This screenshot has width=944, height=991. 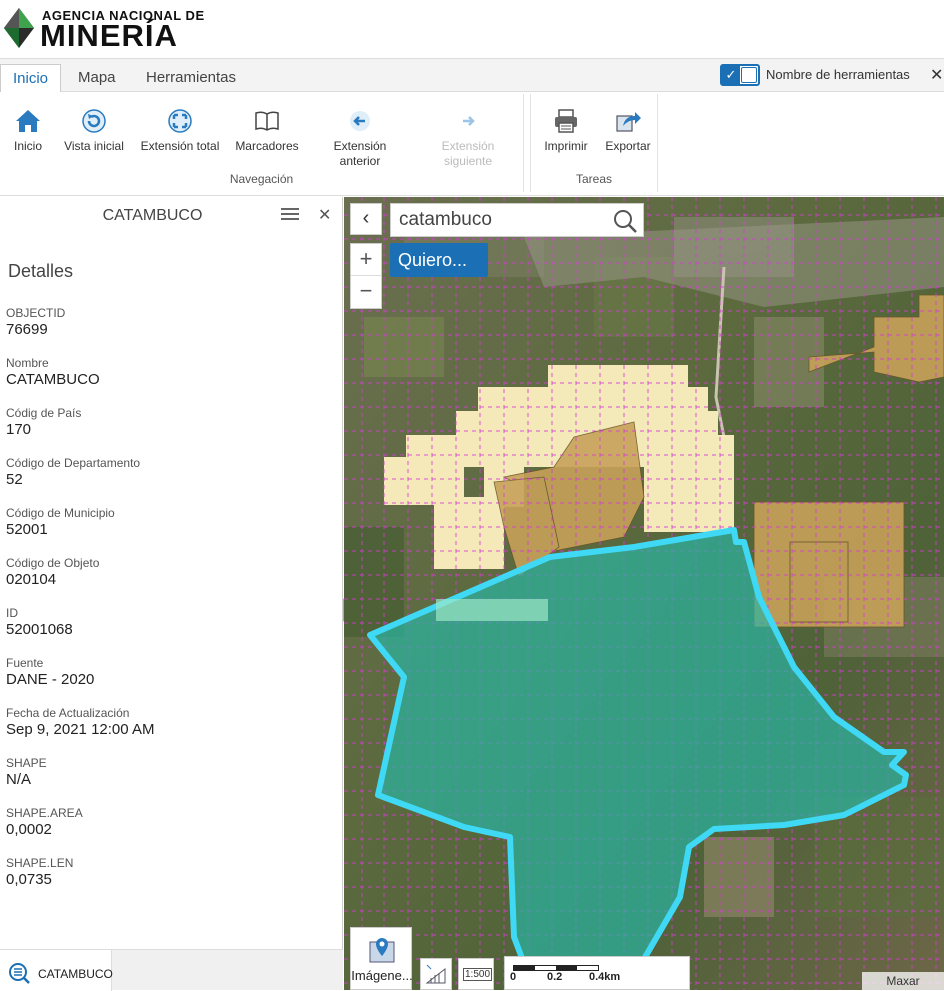 I want to click on attribute-row: Código de Departamento 52, so click(x=171, y=480).